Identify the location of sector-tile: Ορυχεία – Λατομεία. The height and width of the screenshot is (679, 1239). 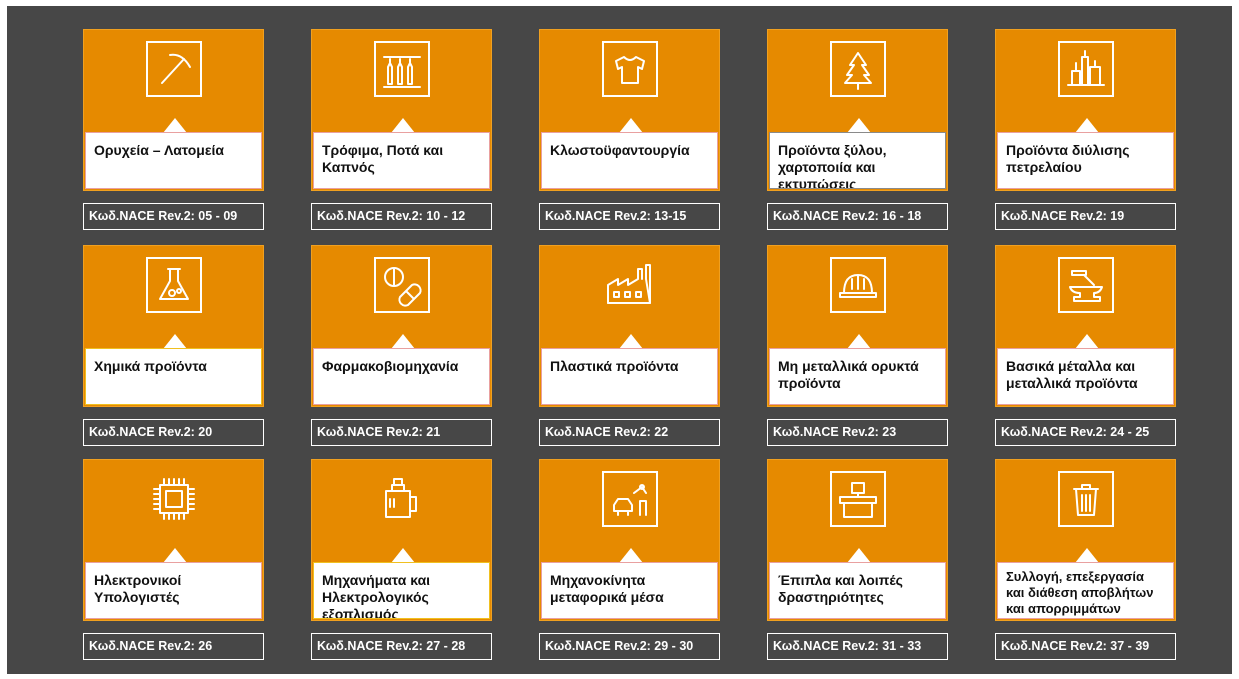
(173, 110).